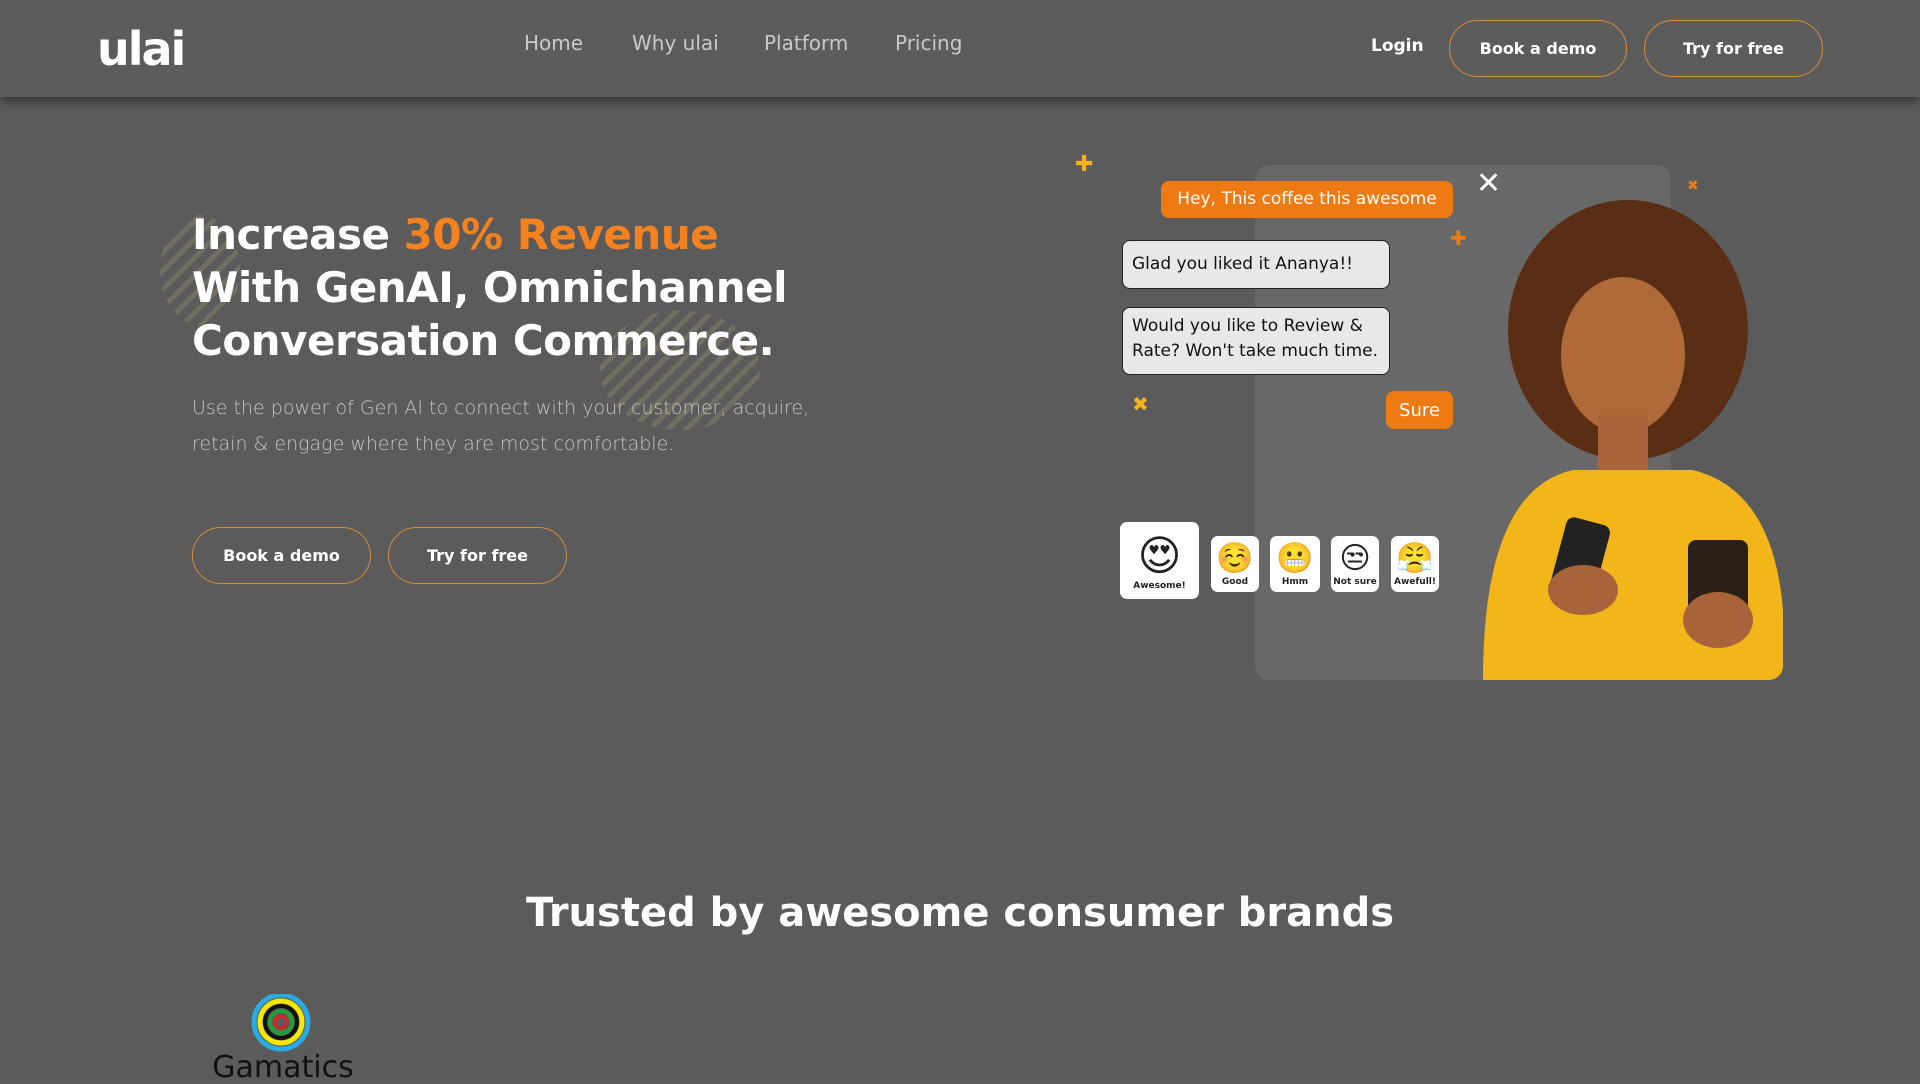  I want to click on chat-message-user: Hey, This coffee this awesome, so click(1307, 199).